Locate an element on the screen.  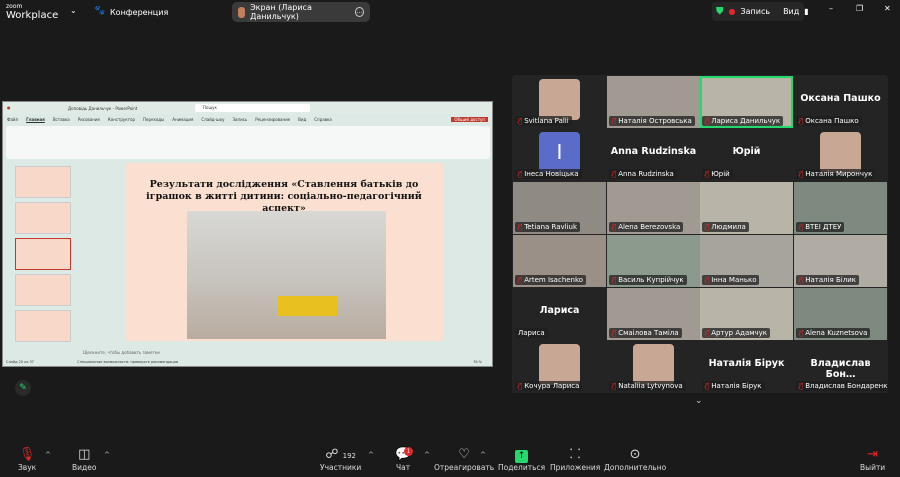
participant-tile: 🎙̸ Svitlana Palii is located at coordinates (559, 102).